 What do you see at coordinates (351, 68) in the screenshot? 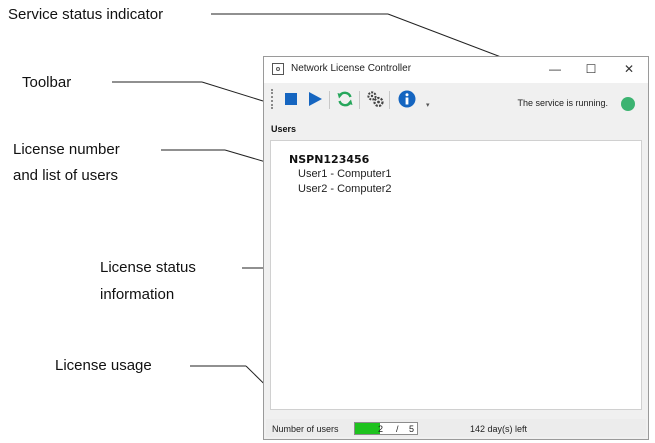
I see `window-title: Network License Controller` at bounding box center [351, 68].